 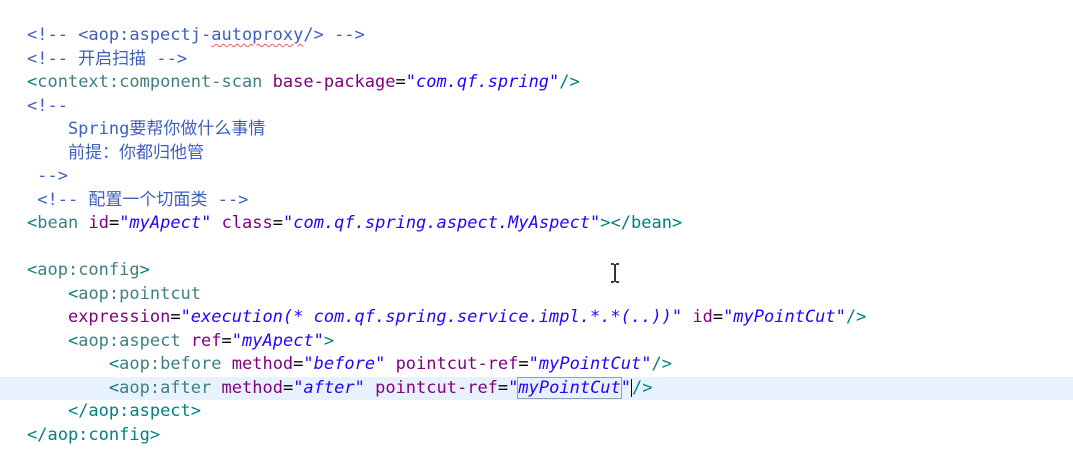 What do you see at coordinates (536, 130) in the screenshot?
I see `code-line-5: Spring要帮你做什么事情` at bounding box center [536, 130].